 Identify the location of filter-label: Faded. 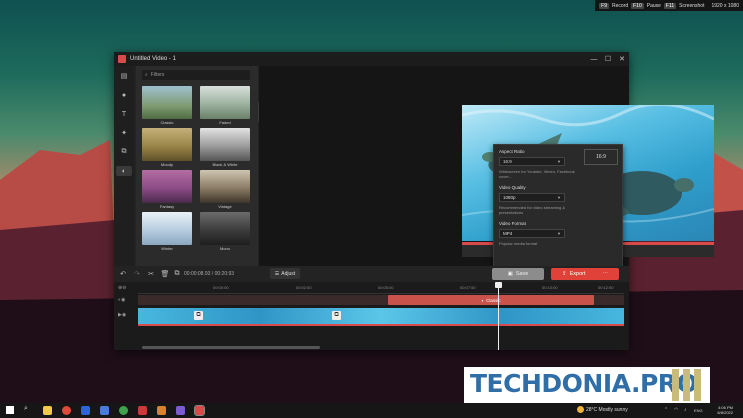
(225, 122).